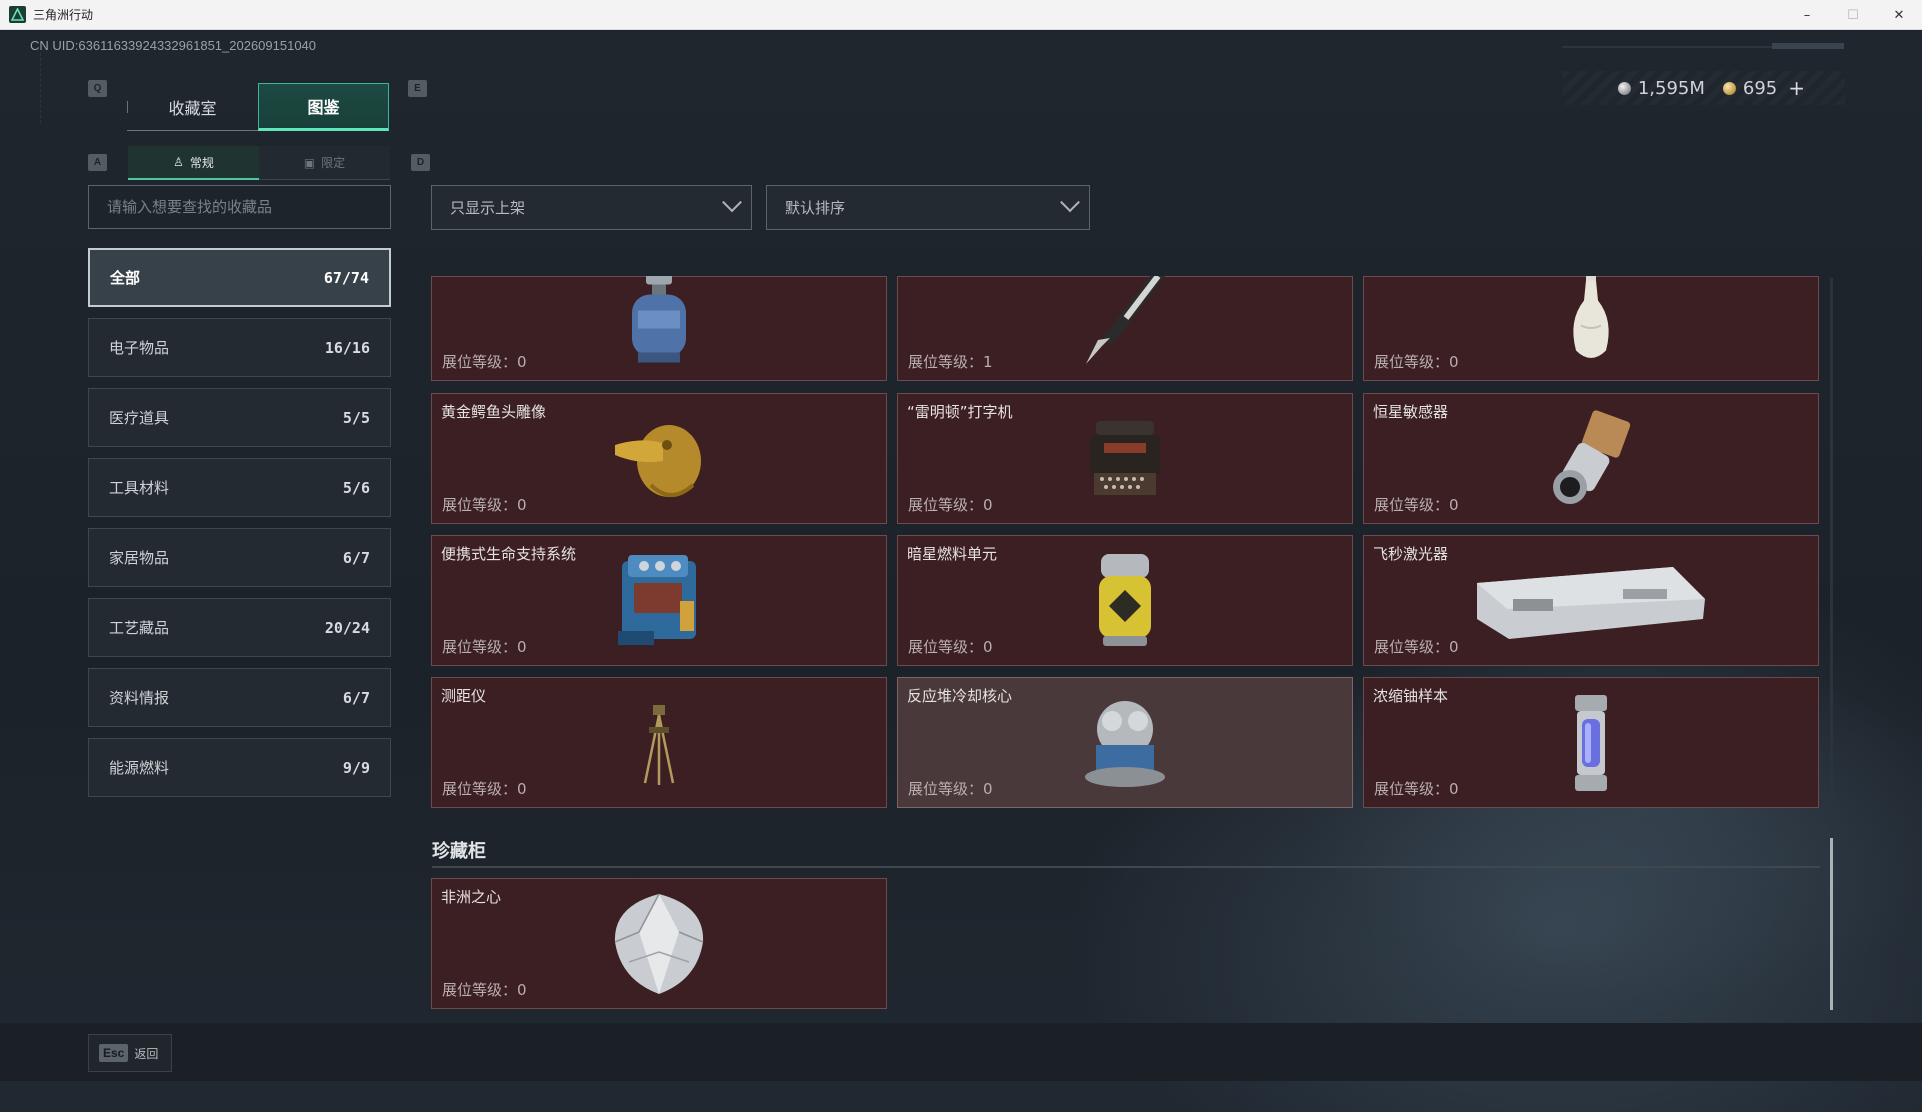  I want to click on subtab-limited: ▣ 限定, so click(324, 163).